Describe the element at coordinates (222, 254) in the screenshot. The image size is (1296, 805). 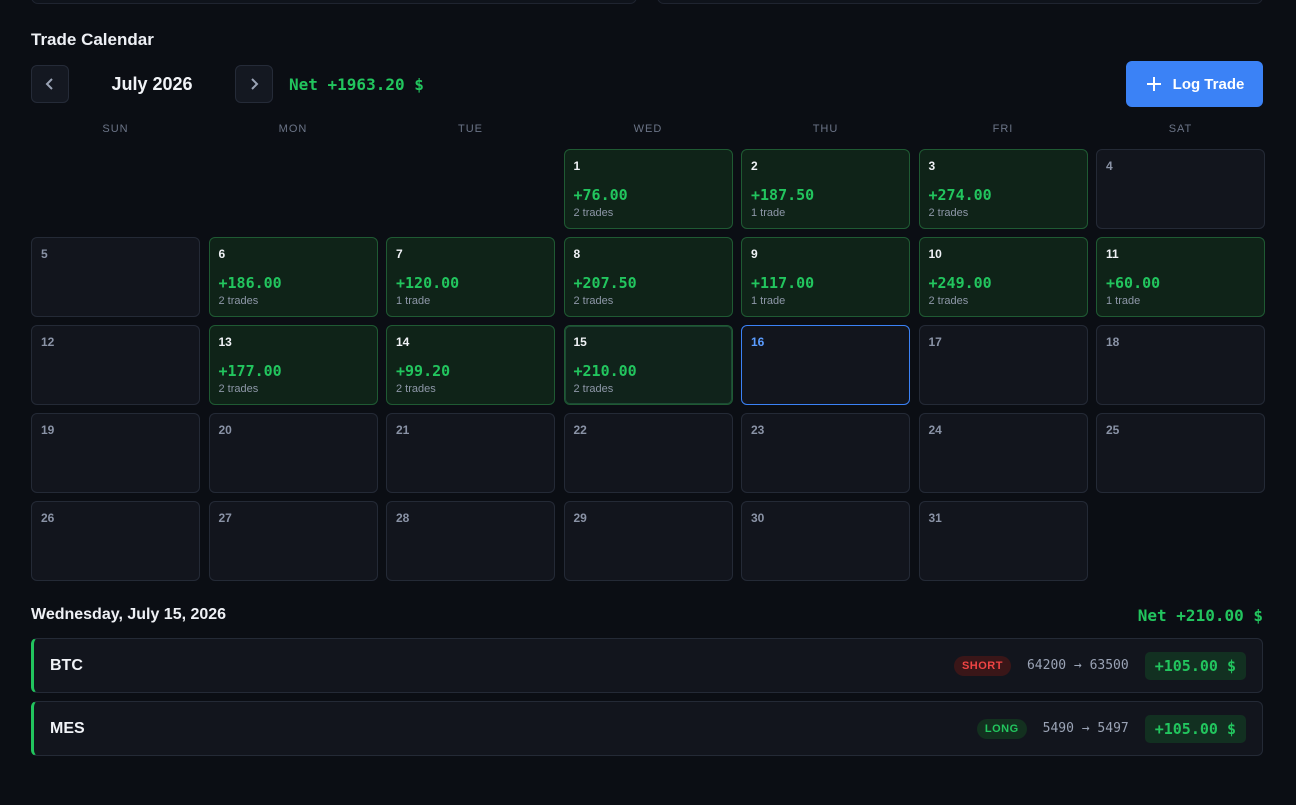
I see `day-number: 6` at that location.